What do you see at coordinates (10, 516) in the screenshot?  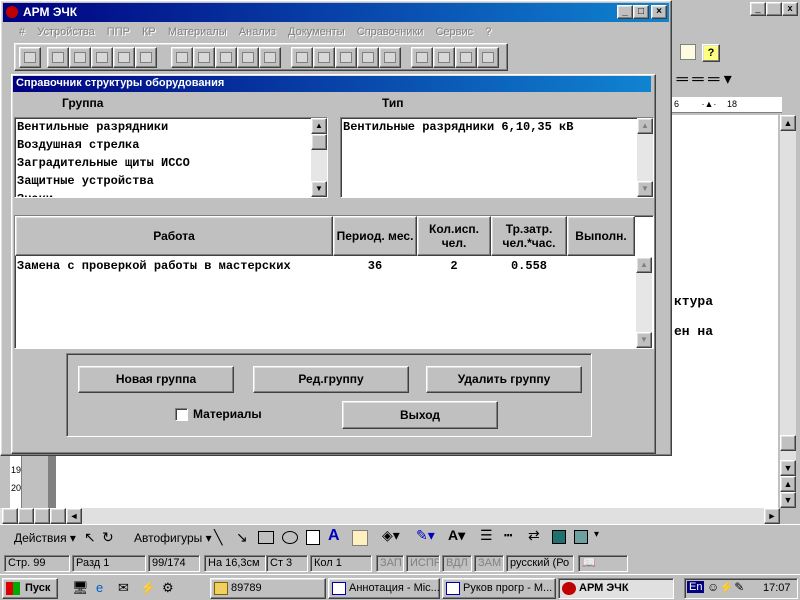 I see `normal-view-icon` at bounding box center [10, 516].